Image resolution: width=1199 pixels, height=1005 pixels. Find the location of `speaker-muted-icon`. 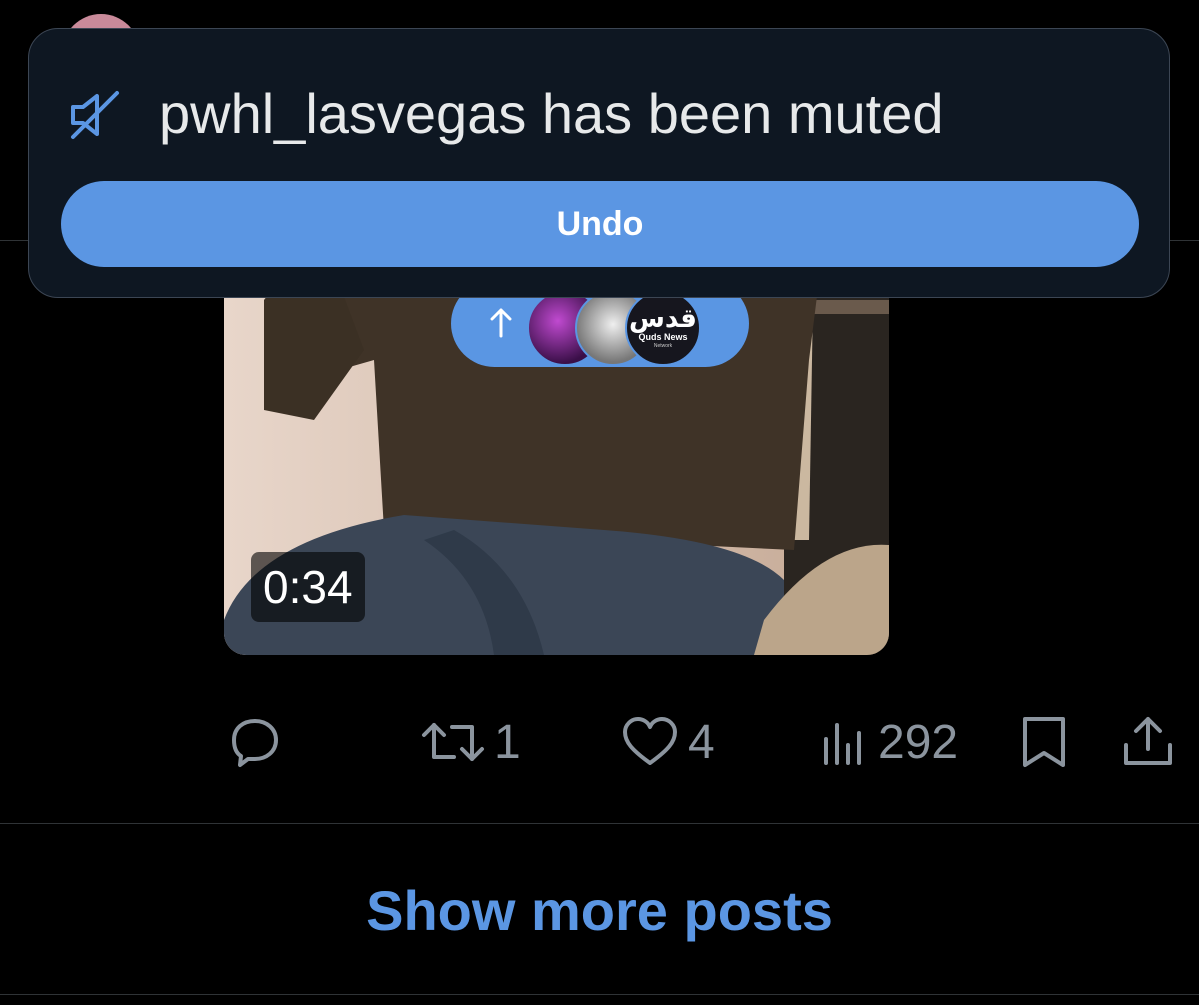

speaker-muted-icon is located at coordinates (95, 115).